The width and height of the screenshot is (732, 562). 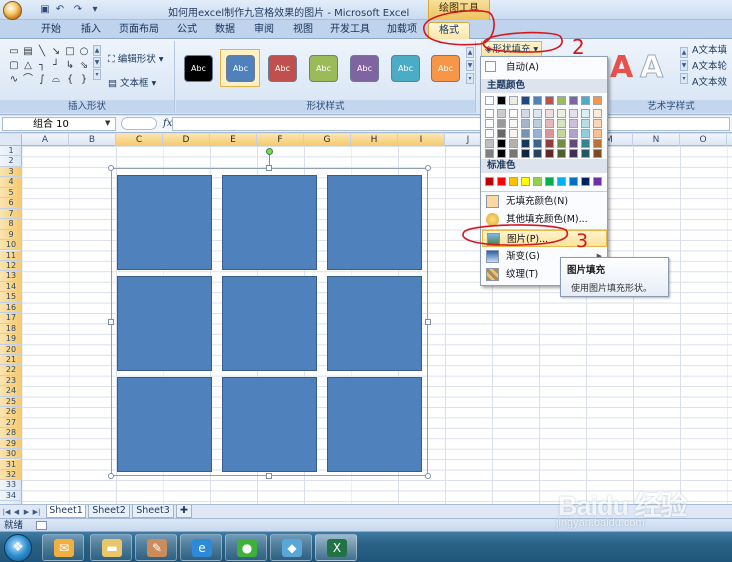 What do you see at coordinates (139, 140) in the screenshot?
I see `column-header-C: C` at bounding box center [139, 140].